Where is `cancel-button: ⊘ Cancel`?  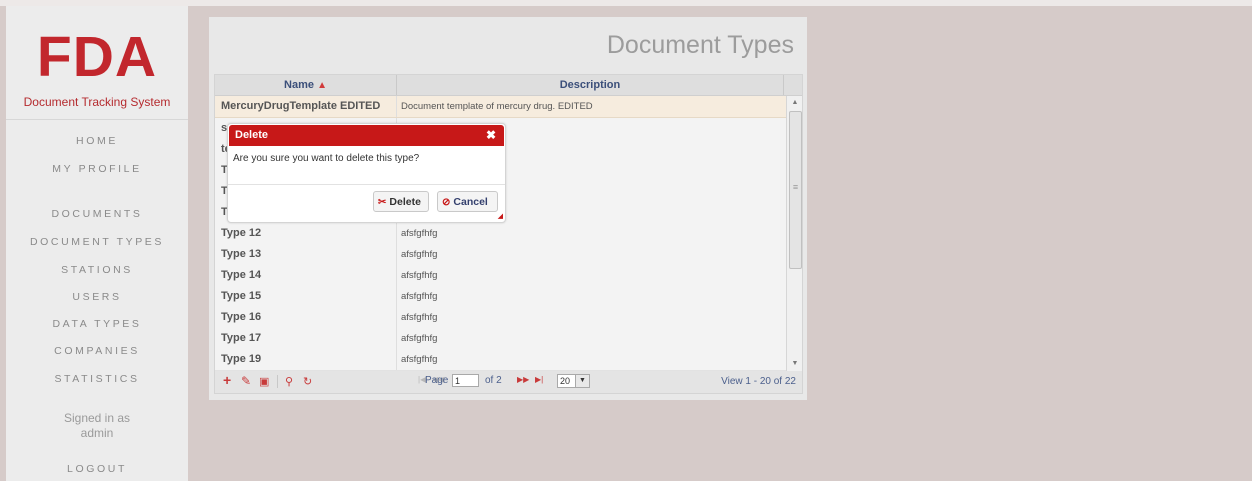
cancel-button: ⊘ Cancel is located at coordinates (467, 201).